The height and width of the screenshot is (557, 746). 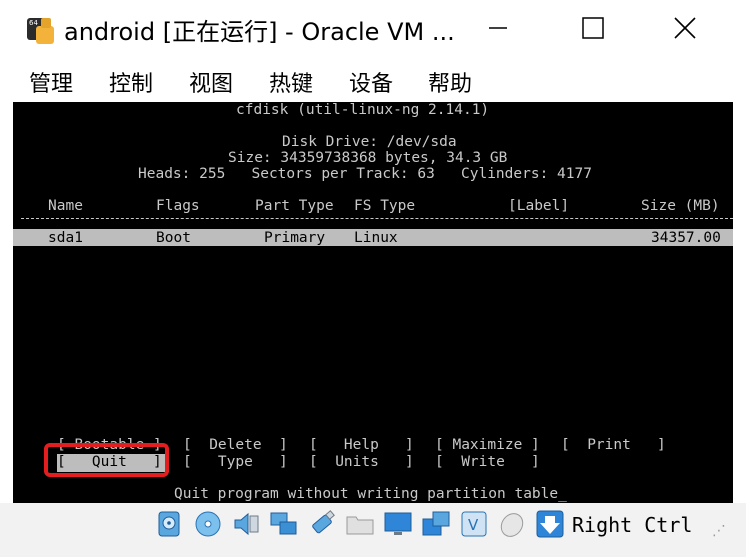 I want to click on menu-devices: 设备, so click(x=371, y=82).